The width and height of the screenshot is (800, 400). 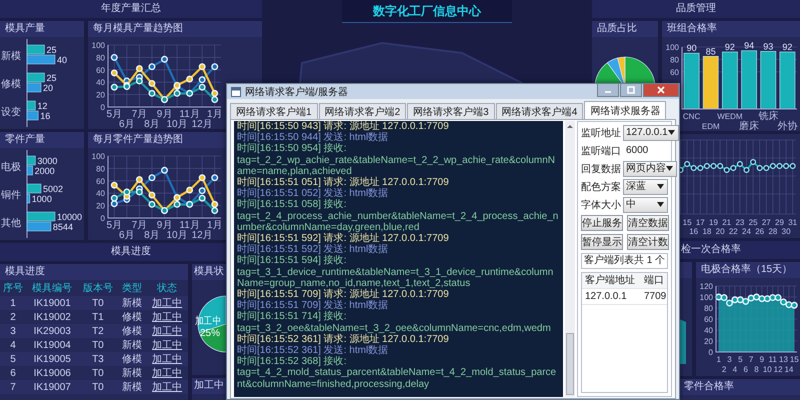 What do you see at coordinates (724, 369) in the screenshot?
I see `axis-label: 2` at bounding box center [724, 369].